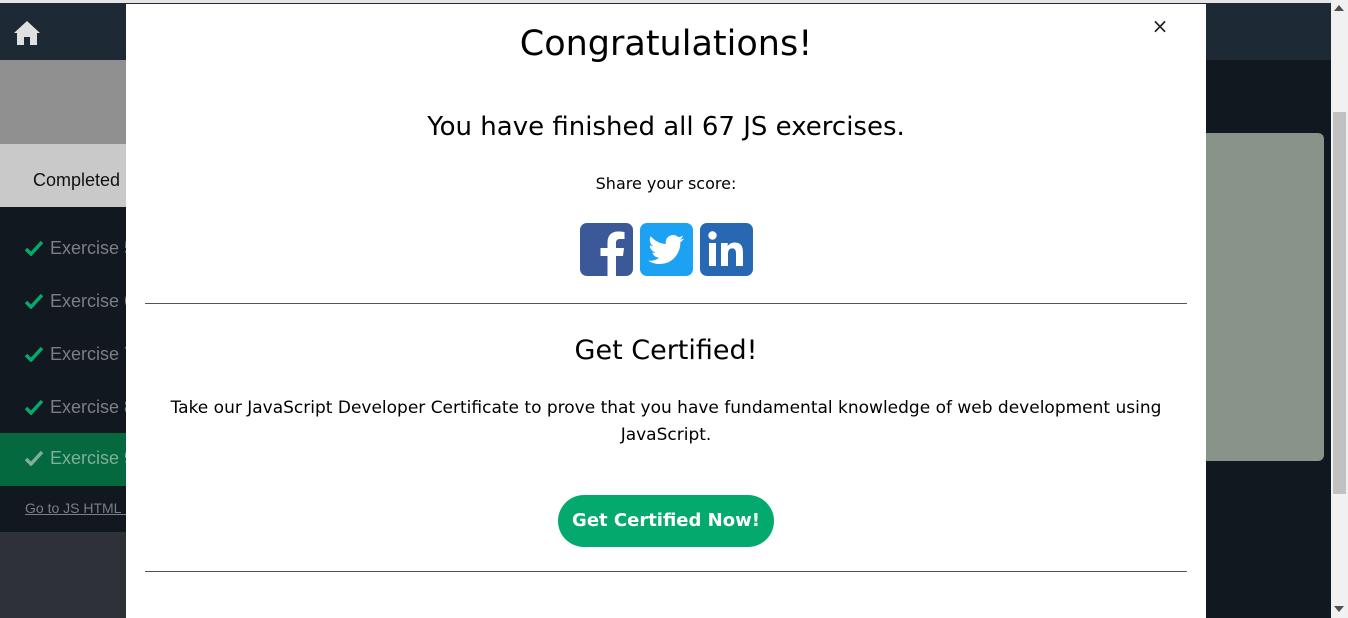  Describe the element at coordinates (92, 248) in the screenshot. I see `exercise-label: Exercise 5` at that location.